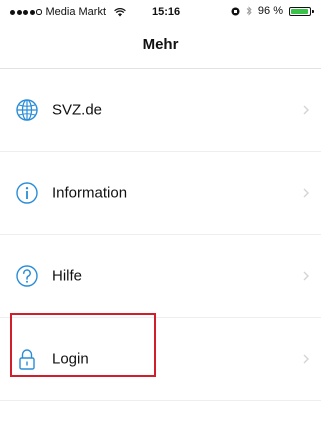 This screenshot has height=430, width=321. Describe the element at coordinates (27, 276) in the screenshot. I see `help-icon` at that location.